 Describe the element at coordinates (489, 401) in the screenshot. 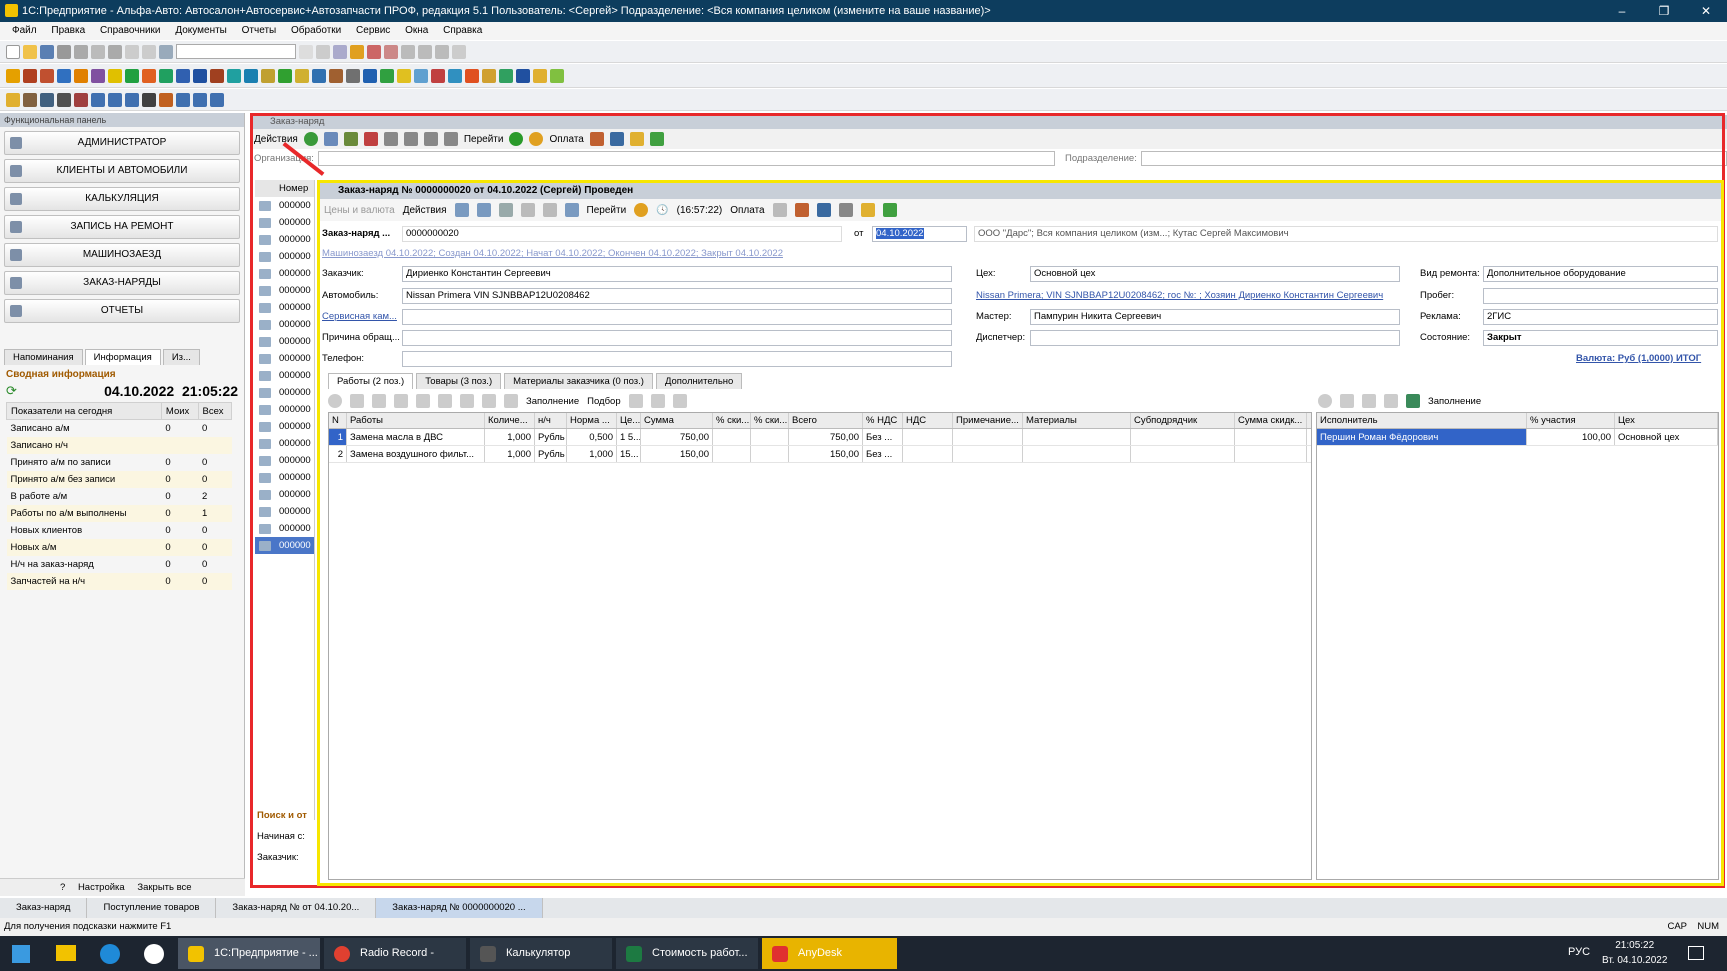

I see `sort-asc-icon` at that location.